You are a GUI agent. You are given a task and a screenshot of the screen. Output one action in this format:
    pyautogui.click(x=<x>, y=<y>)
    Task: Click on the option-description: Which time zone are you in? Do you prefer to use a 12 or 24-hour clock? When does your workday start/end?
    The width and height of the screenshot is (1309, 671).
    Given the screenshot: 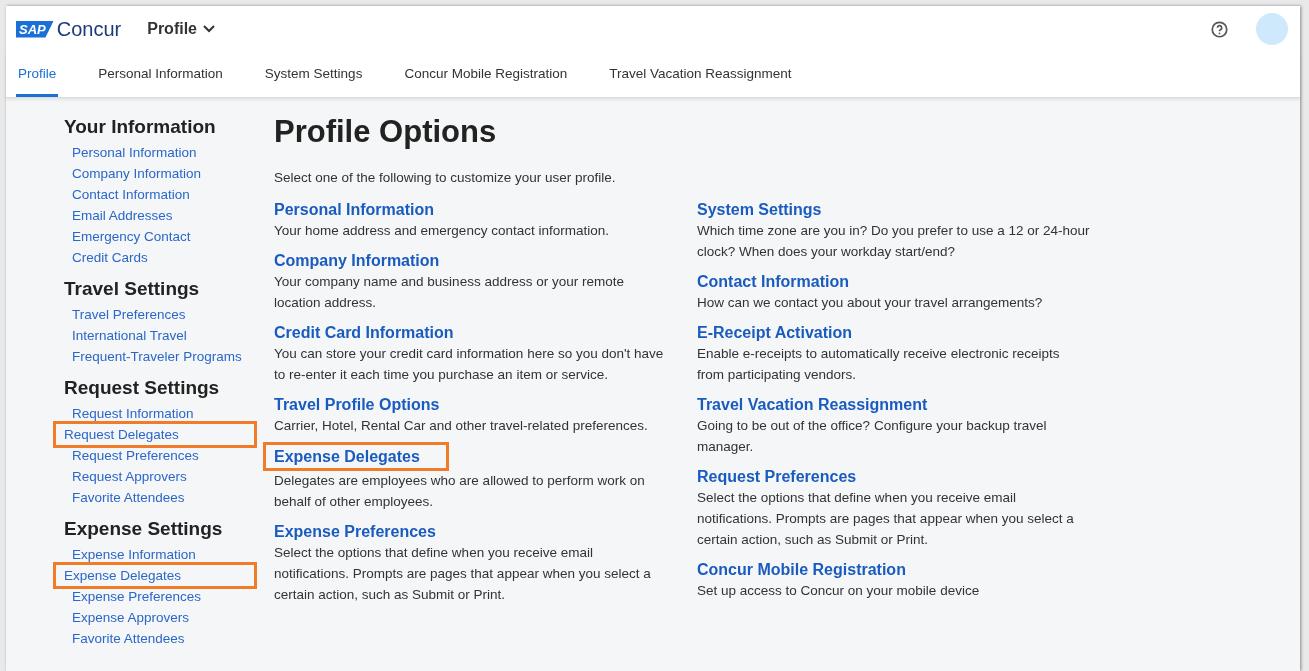 What is the action you would take?
    pyautogui.click(x=893, y=241)
    